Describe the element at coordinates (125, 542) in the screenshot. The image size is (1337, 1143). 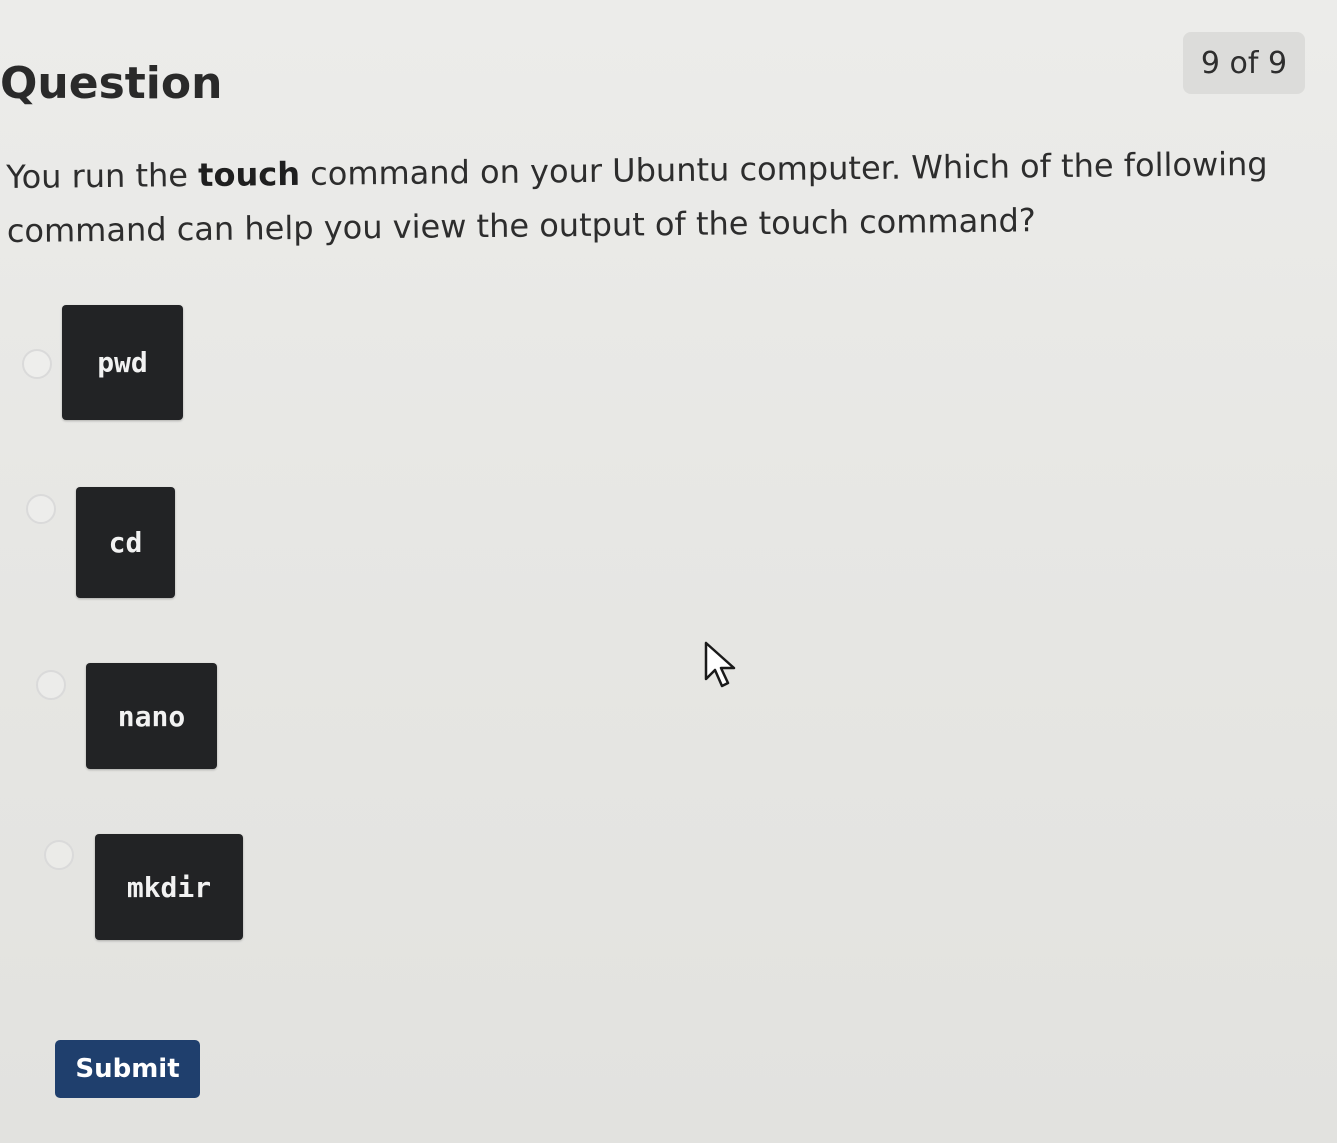
I see `answer-chip: cd` at that location.